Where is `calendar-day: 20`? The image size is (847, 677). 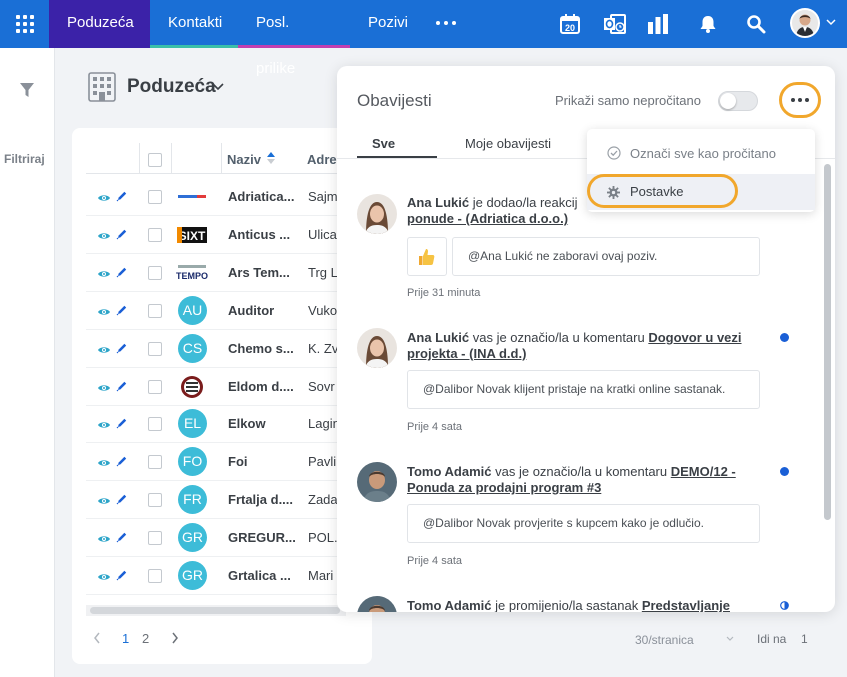
calendar-day: 20 is located at coordinates (570, 28).